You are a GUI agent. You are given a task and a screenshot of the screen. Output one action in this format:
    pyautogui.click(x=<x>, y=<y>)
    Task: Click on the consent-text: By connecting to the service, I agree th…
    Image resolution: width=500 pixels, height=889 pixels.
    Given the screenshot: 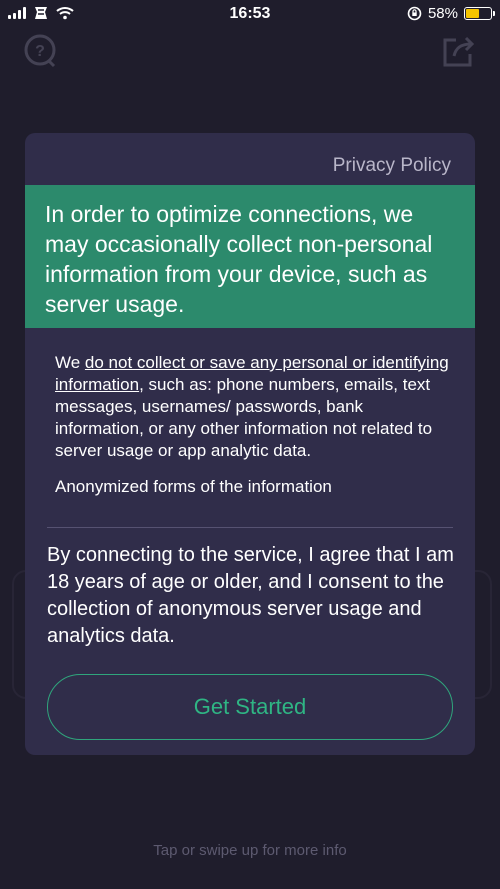 What is the action you would take?
    pyautogui.click(x=250, y=595)
    